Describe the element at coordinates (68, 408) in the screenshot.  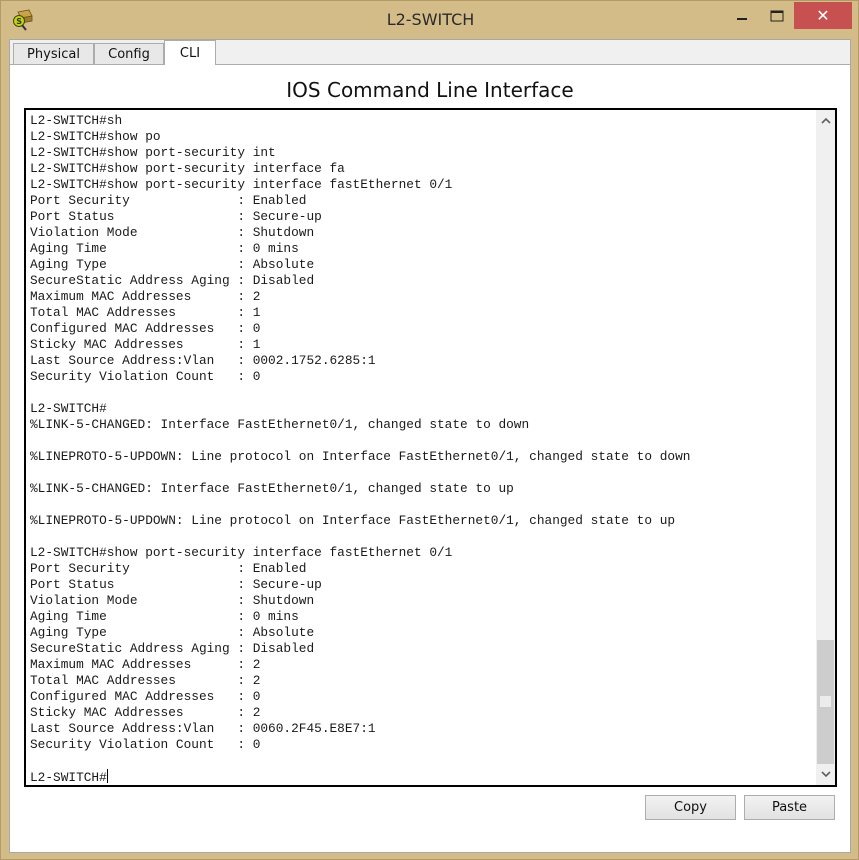
I see `terminal-line: L2-SWITCH#` at that location.